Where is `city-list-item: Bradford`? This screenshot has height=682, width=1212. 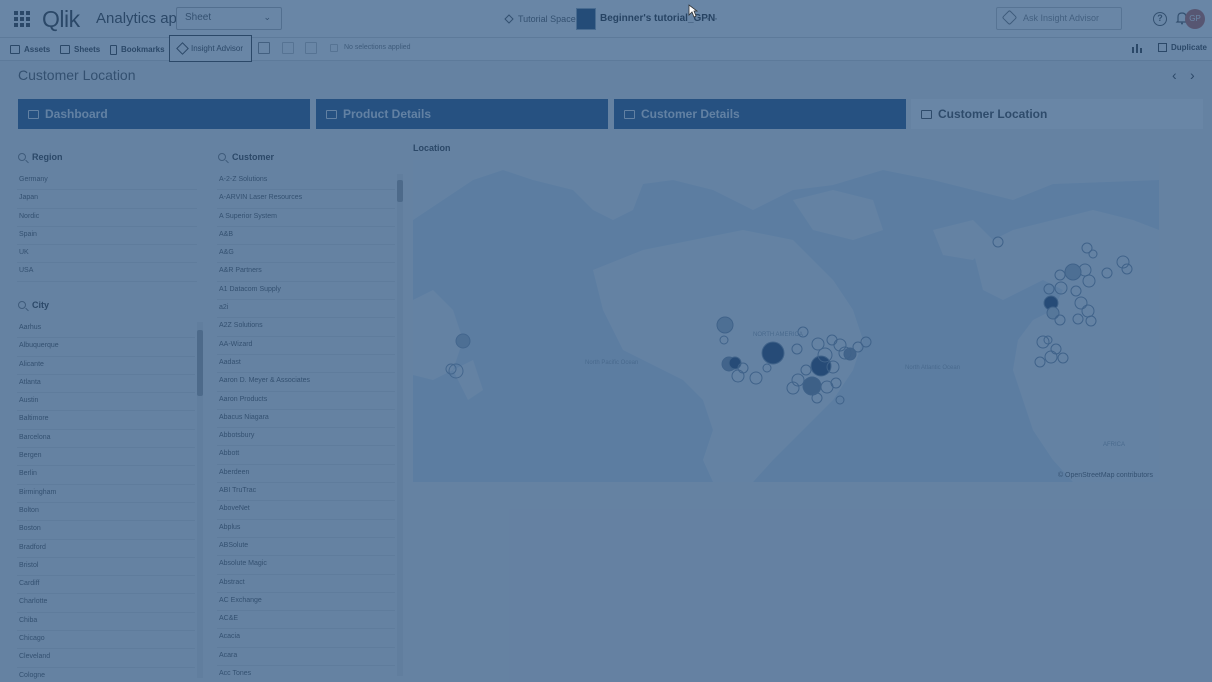
city-list-item: Bradford is located at coordinates (106, 549).